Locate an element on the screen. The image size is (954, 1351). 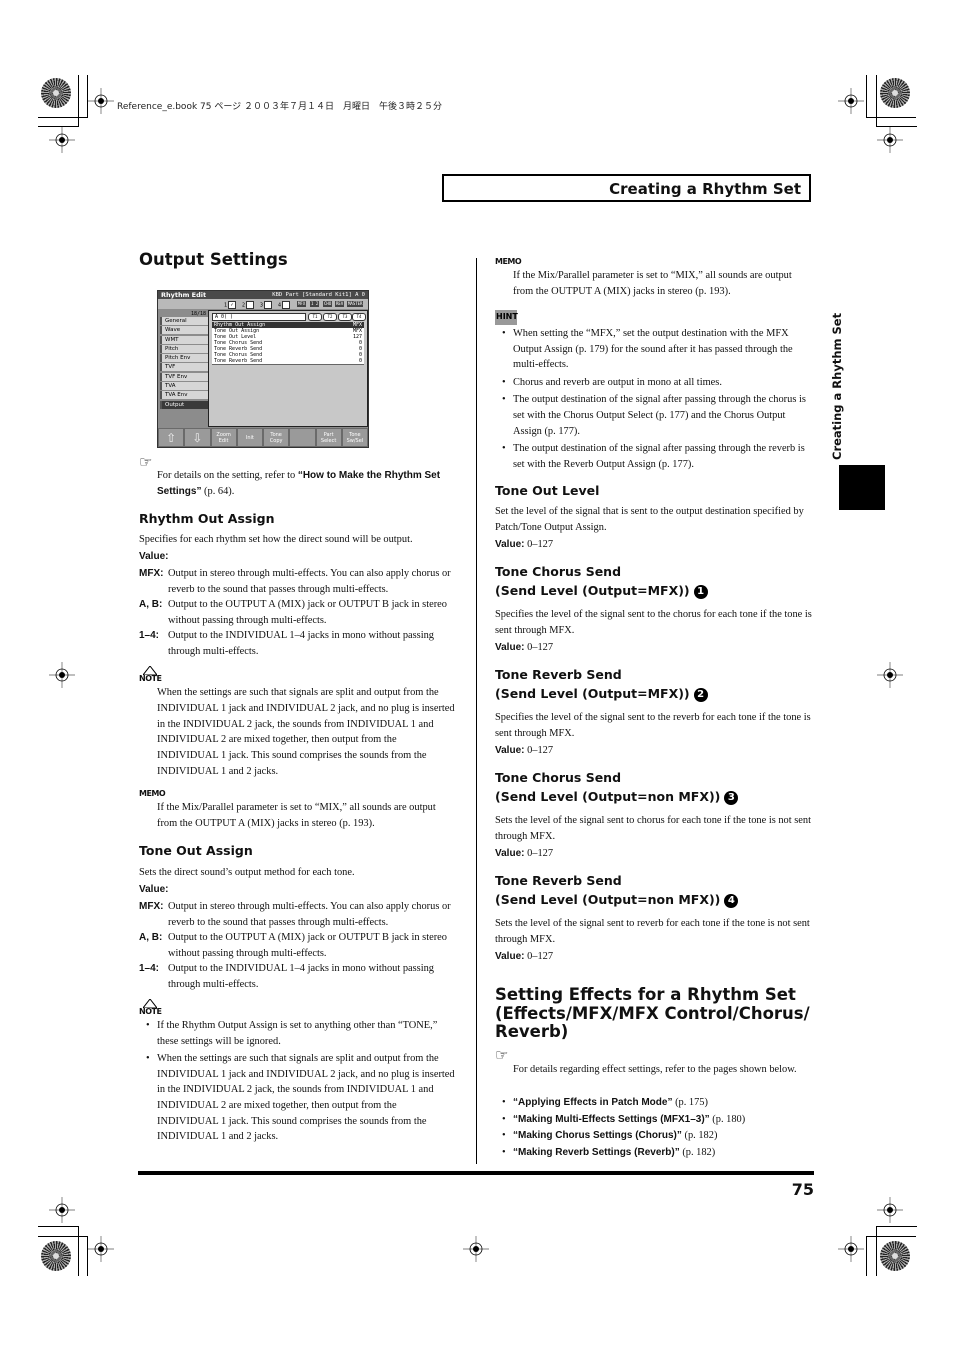
zoom-edit-button: Zoom Edit is located at coordinates (223, 437).